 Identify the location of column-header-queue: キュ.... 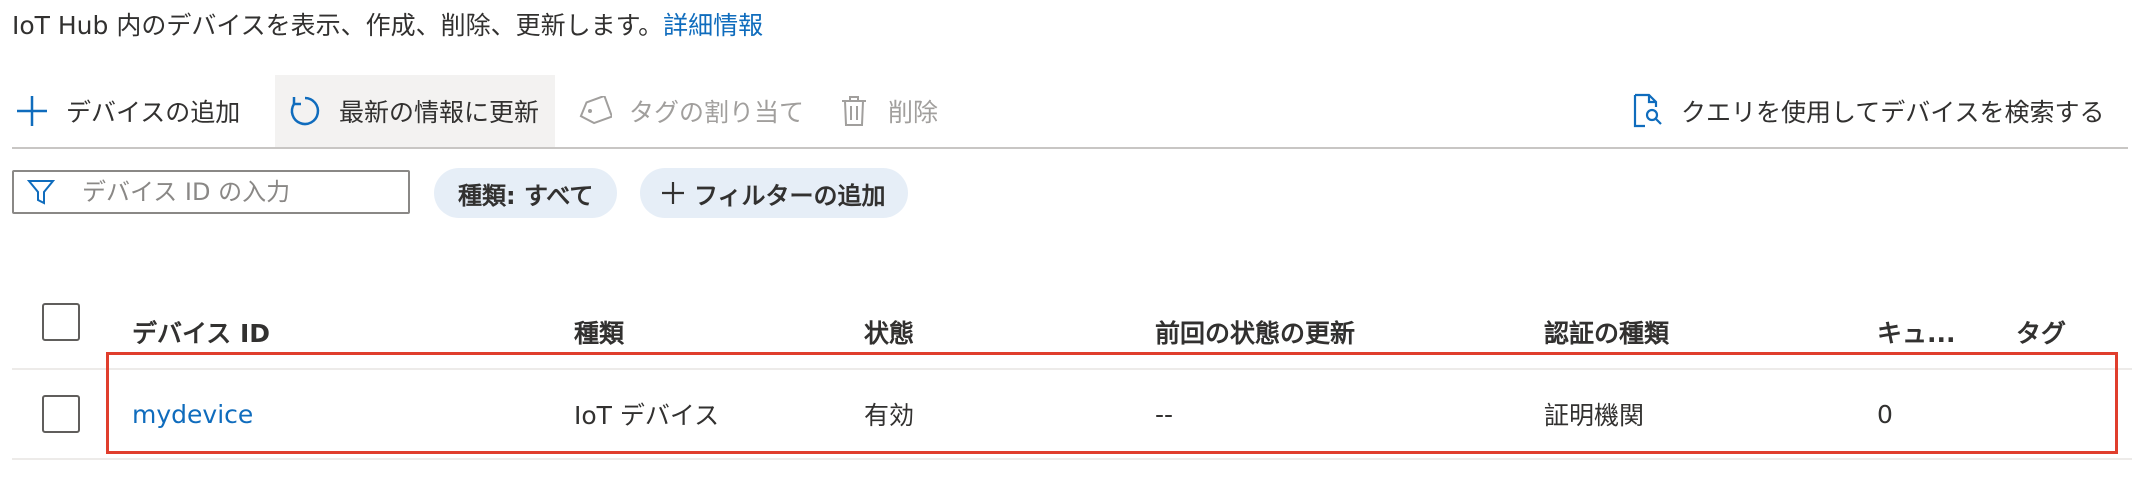
(1916, 332).